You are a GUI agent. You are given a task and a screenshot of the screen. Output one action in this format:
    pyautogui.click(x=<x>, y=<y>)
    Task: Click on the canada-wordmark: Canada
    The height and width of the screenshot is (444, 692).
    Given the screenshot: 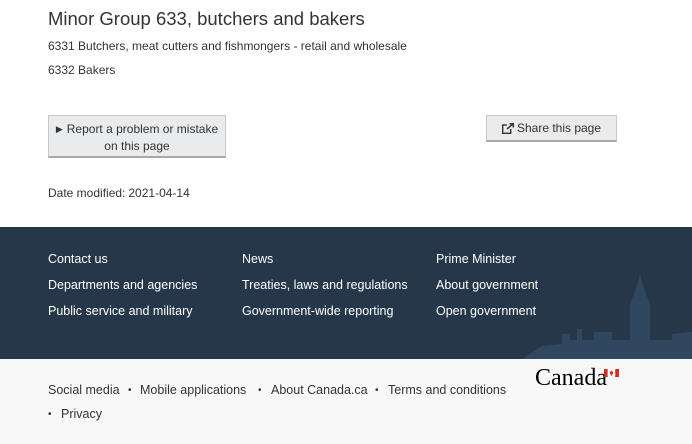 What is the action you would take?
    pyautogui.click(x=571, y=378)
    